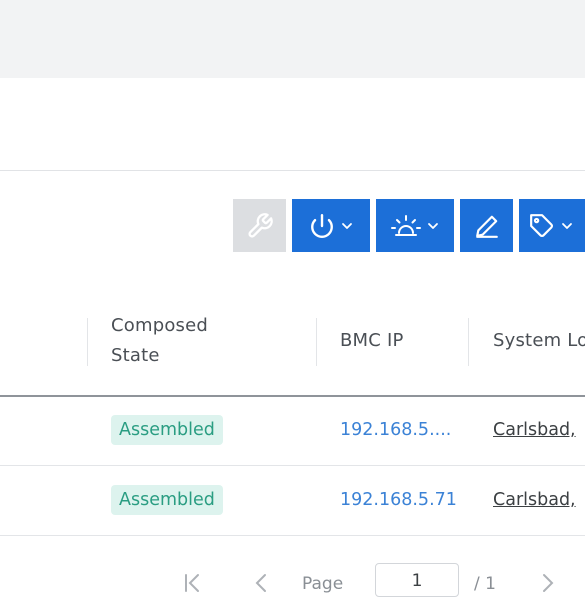 The width and height of the screenshot is (585, 599). I want to click on wrench-icon, so click(260, 226).